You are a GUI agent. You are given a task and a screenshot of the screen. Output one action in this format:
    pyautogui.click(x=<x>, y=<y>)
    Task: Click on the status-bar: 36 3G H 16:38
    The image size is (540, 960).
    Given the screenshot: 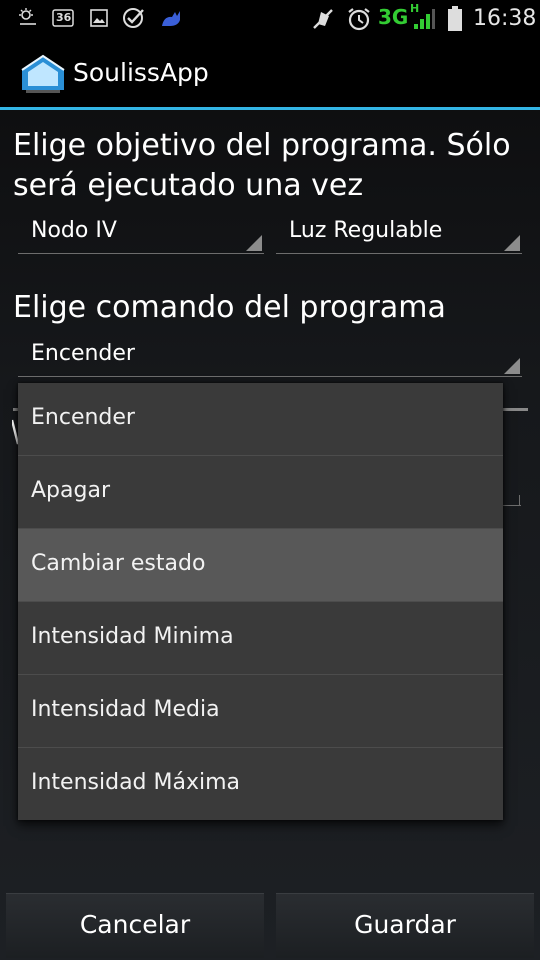 What is the action you would take?
    pyautogui.click(x=270, y=19)
    